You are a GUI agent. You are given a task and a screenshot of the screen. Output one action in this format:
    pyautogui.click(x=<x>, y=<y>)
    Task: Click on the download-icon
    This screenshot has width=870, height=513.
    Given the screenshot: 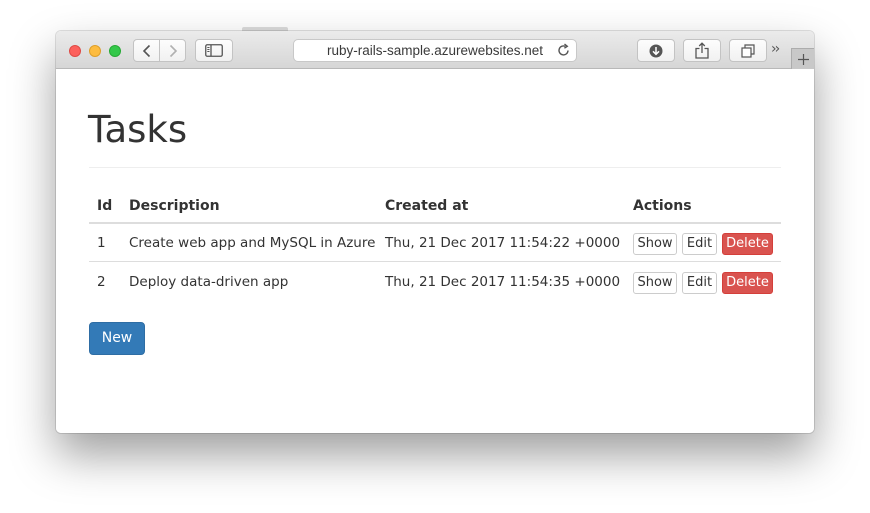 What is the action you would take?
    pyautogui.click(x=656, y=50)
    